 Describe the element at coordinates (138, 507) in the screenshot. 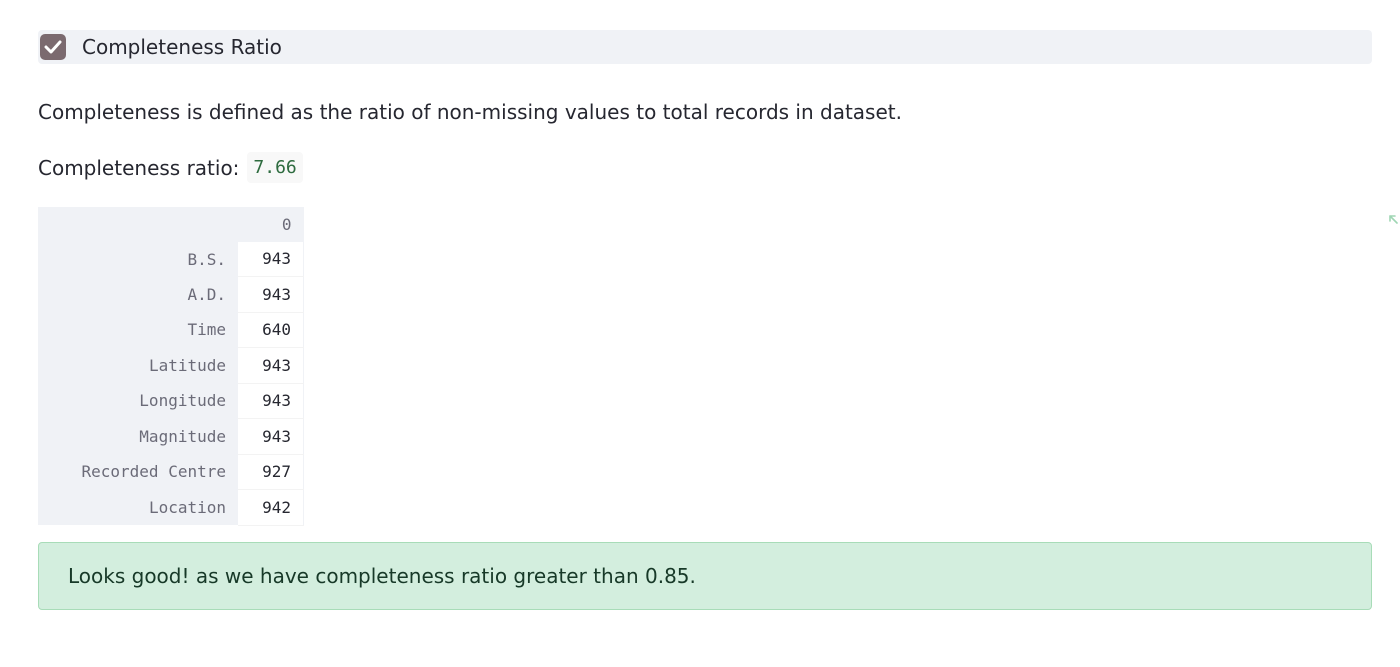

I see `row-label: Location` at that location.